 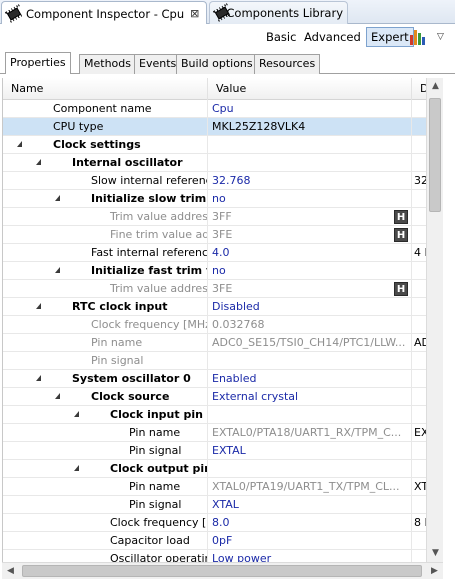 I want to click on table-row: Initialize fast trim val no, so click(x=214, y=271).